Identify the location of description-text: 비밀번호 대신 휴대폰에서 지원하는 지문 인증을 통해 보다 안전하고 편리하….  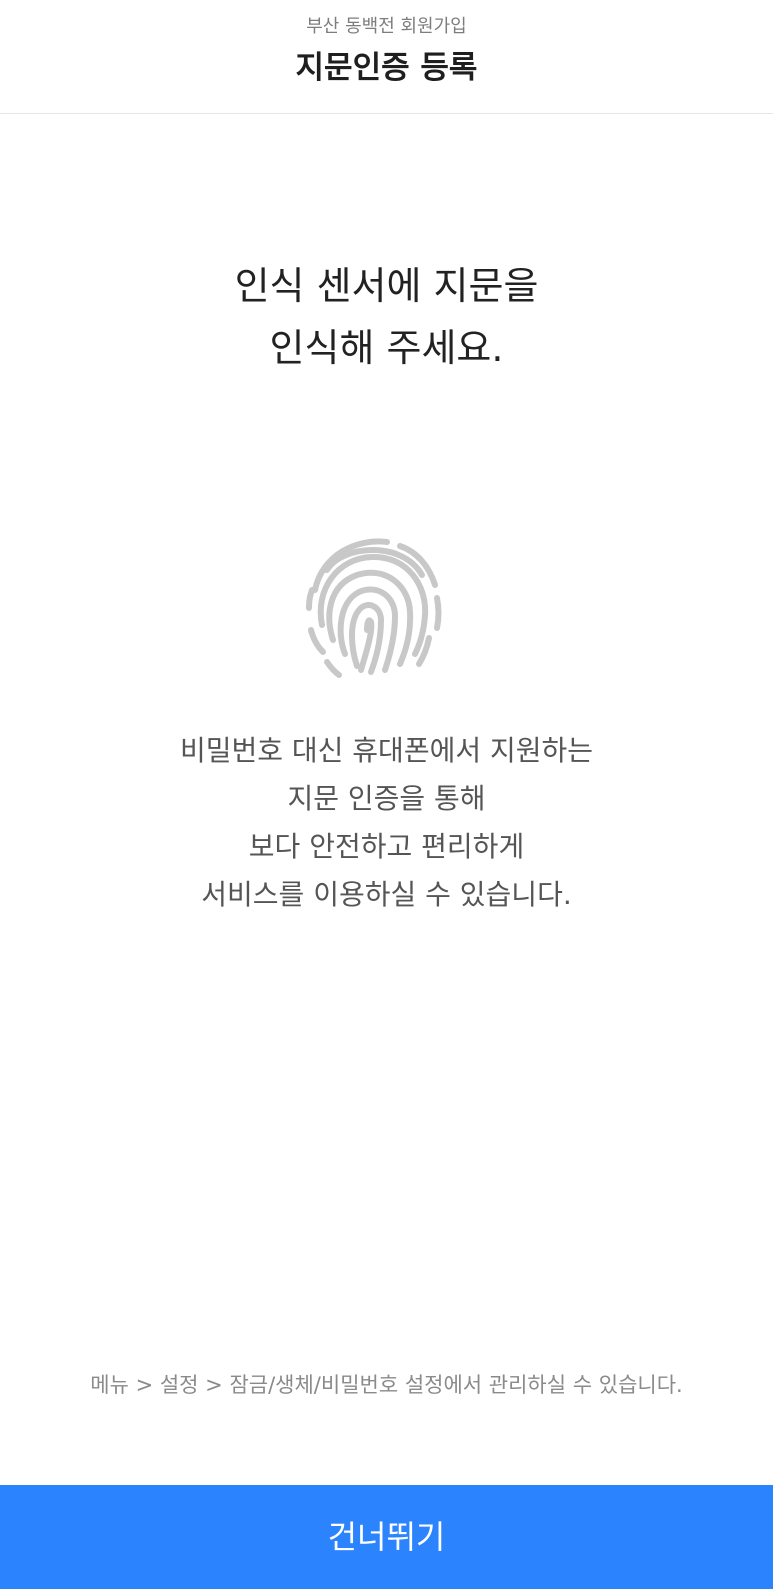
(386, 823).